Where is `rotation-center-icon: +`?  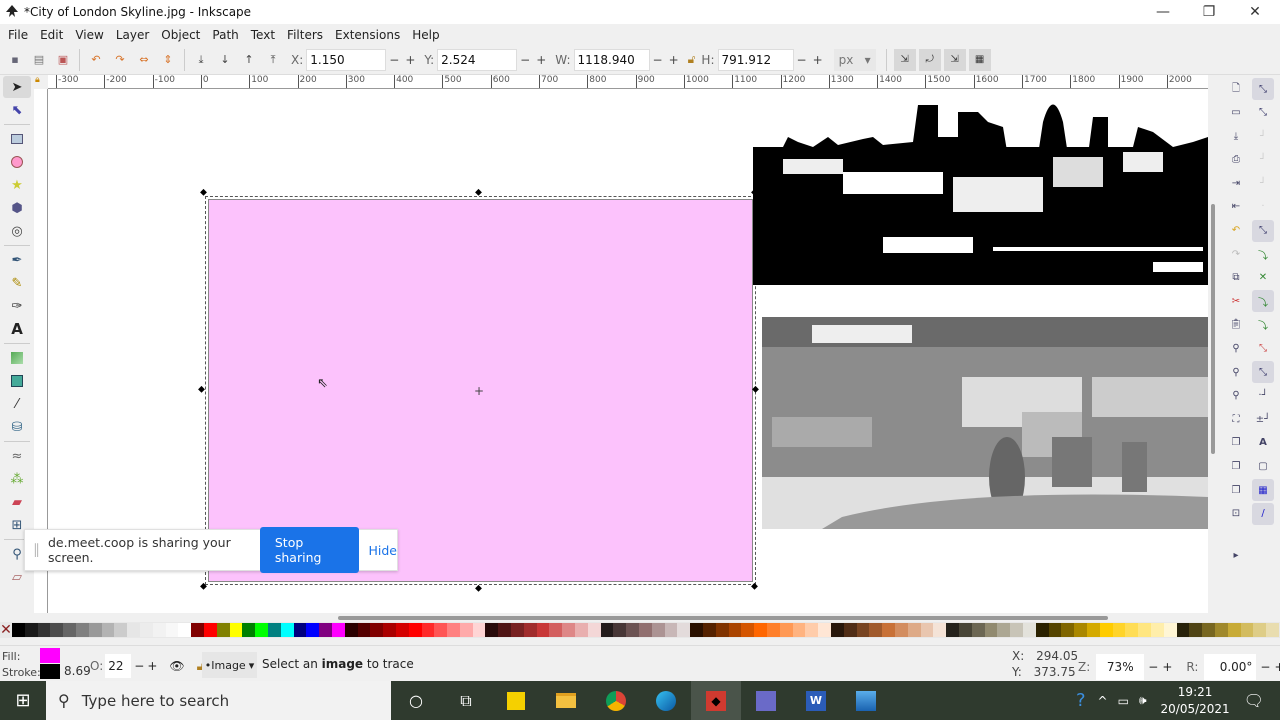
rotation-center-icon: + is located at coordinates (479, 391).